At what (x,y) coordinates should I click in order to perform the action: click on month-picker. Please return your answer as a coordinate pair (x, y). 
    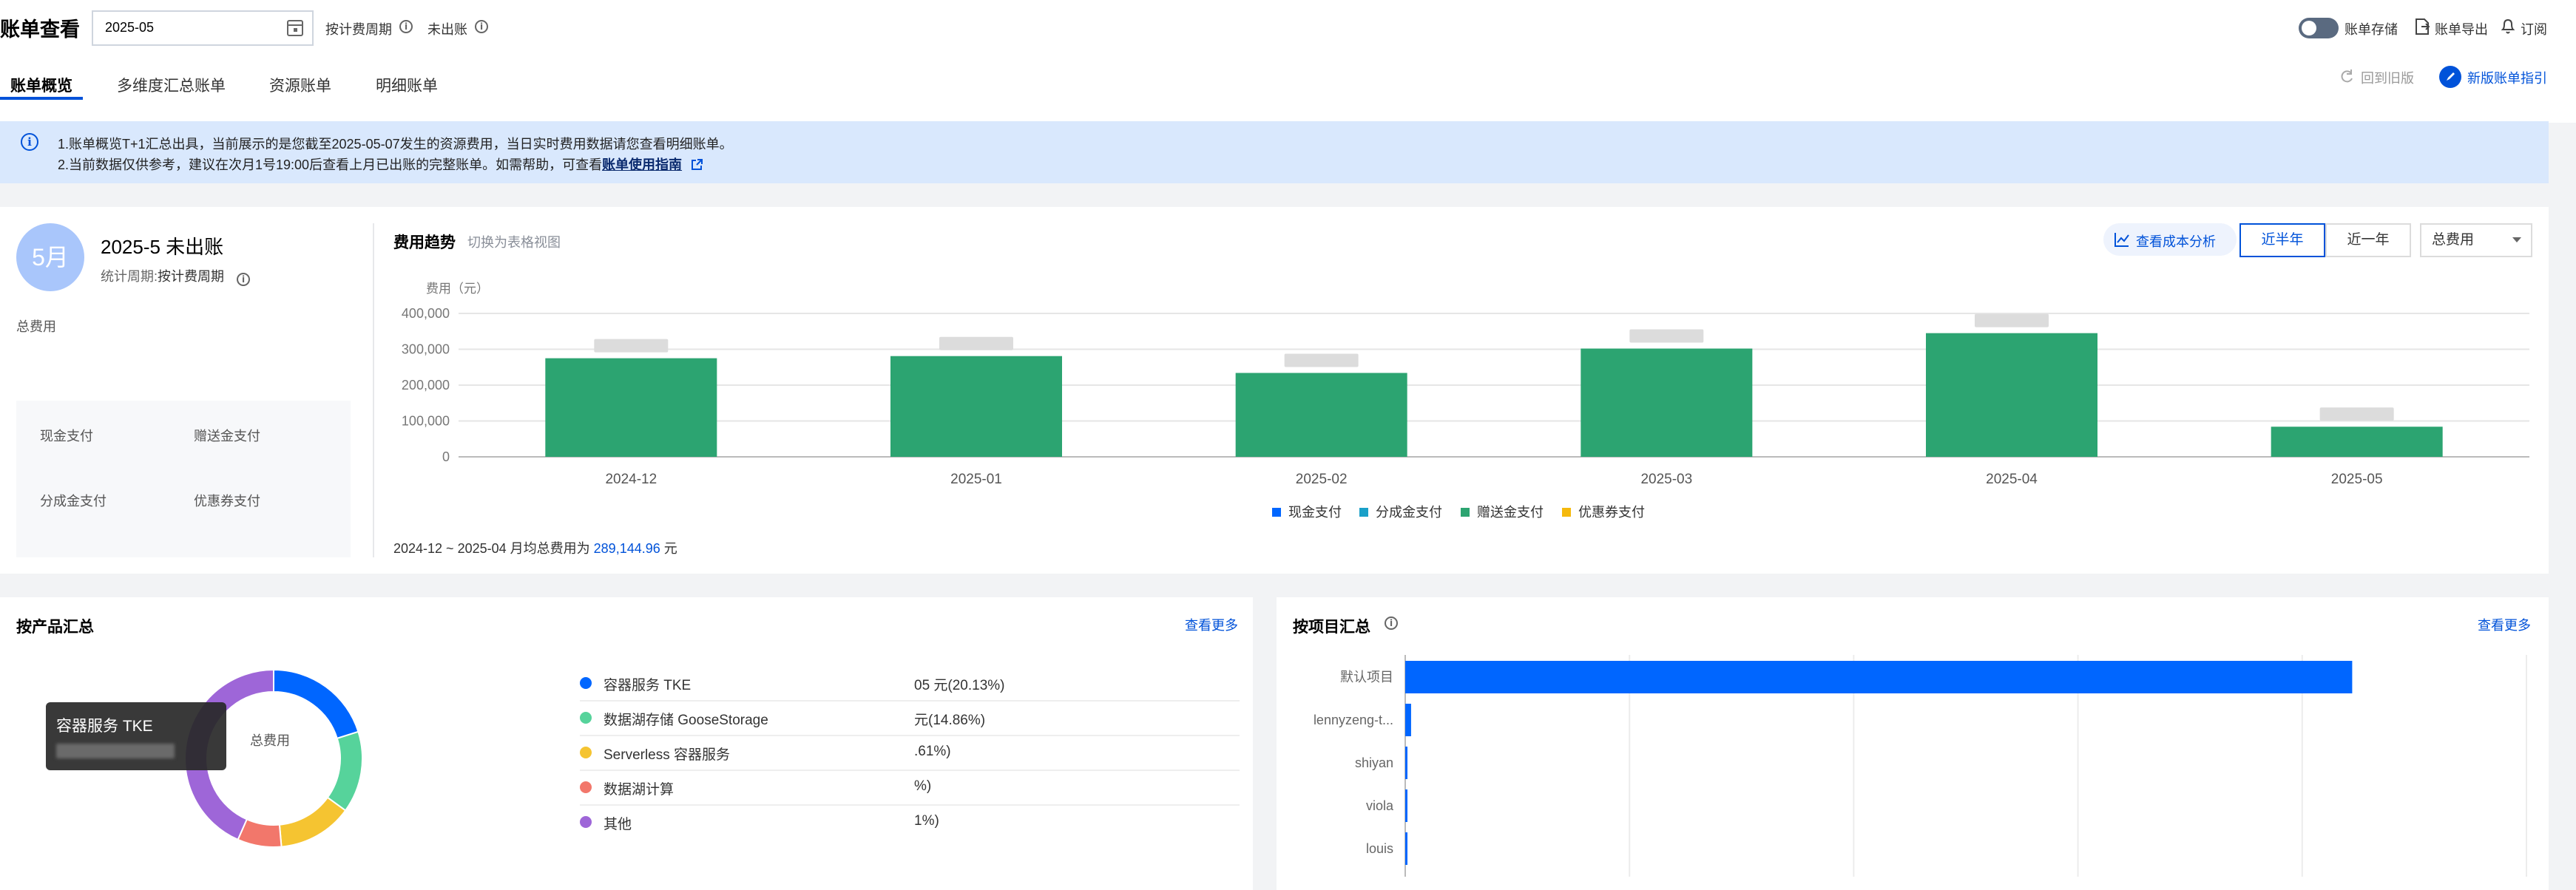
    Looking at the image, I should click on (203, 28).